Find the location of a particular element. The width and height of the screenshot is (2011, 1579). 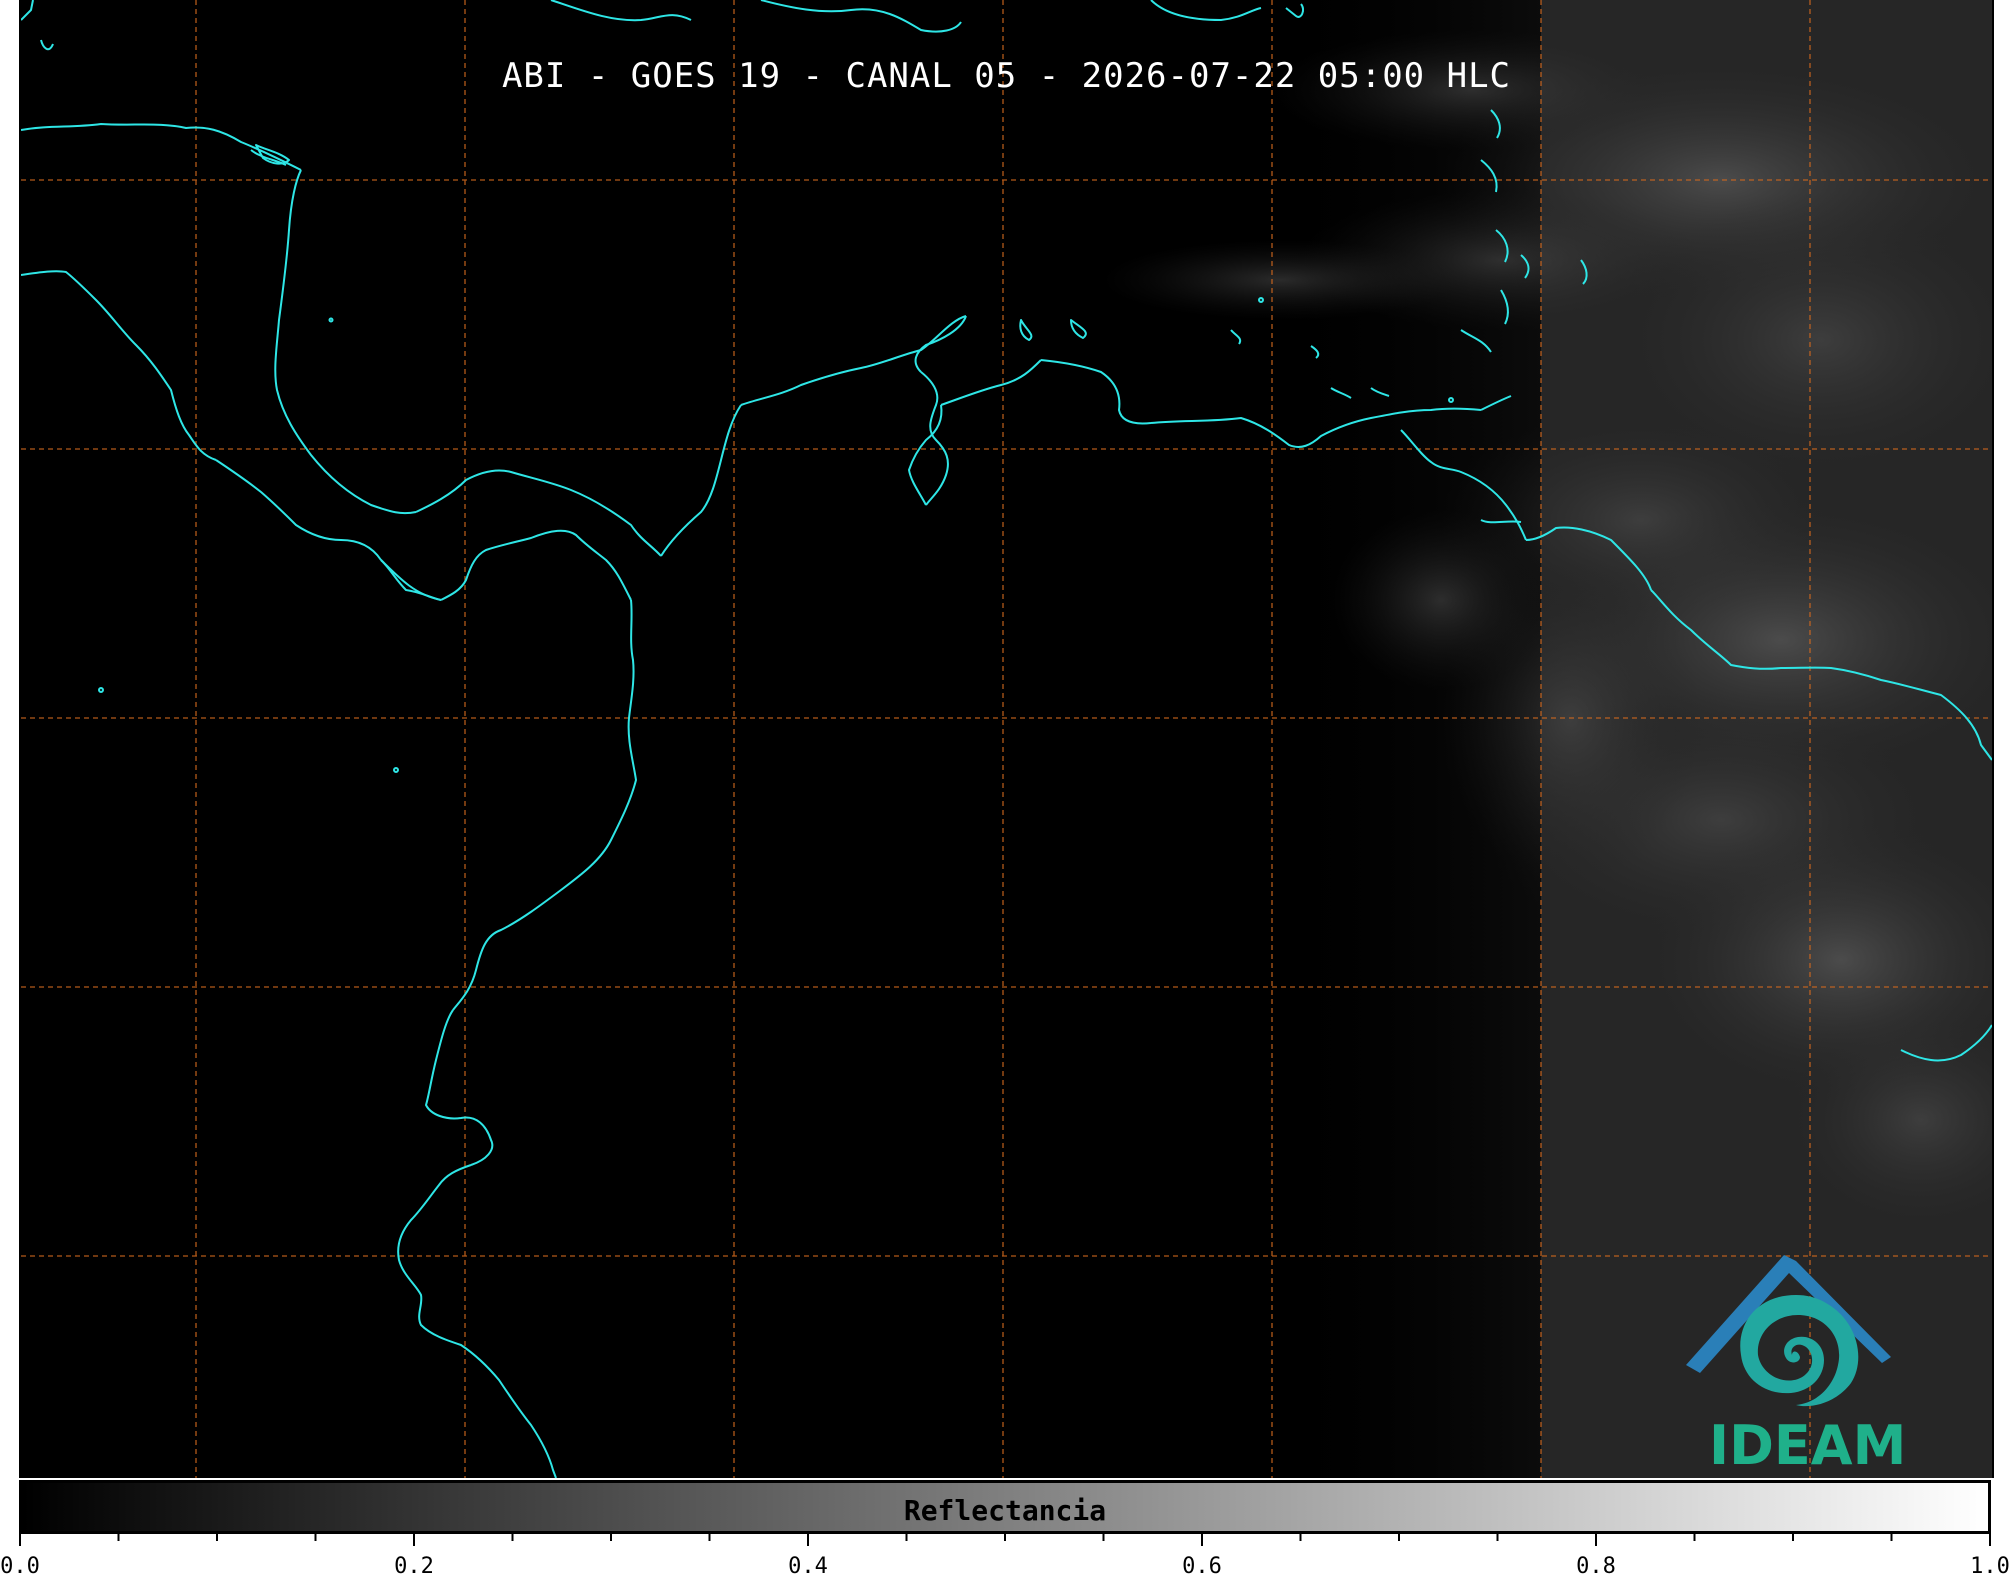

colorbar-tick-label: 1.0 is located at coordinates (1990, 1566).